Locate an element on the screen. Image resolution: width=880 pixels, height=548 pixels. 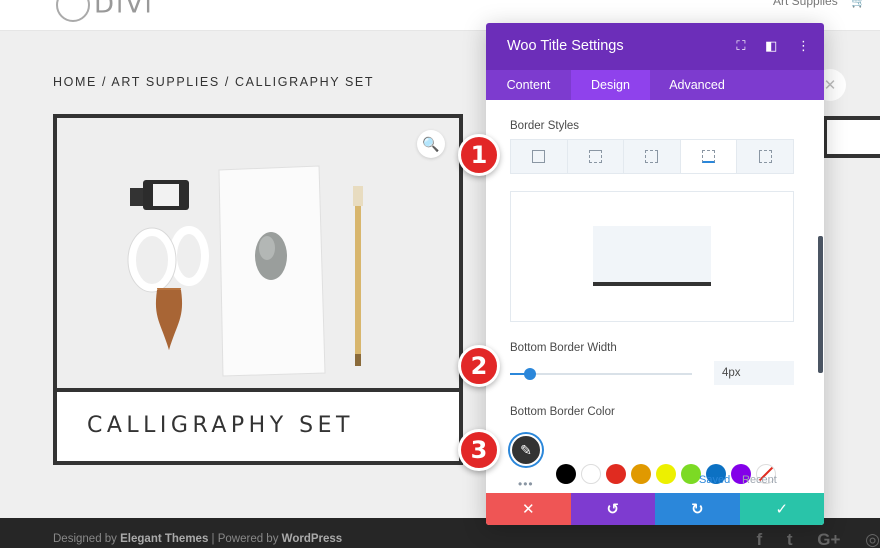
right-border-icon is located at coordinates (652, 156).